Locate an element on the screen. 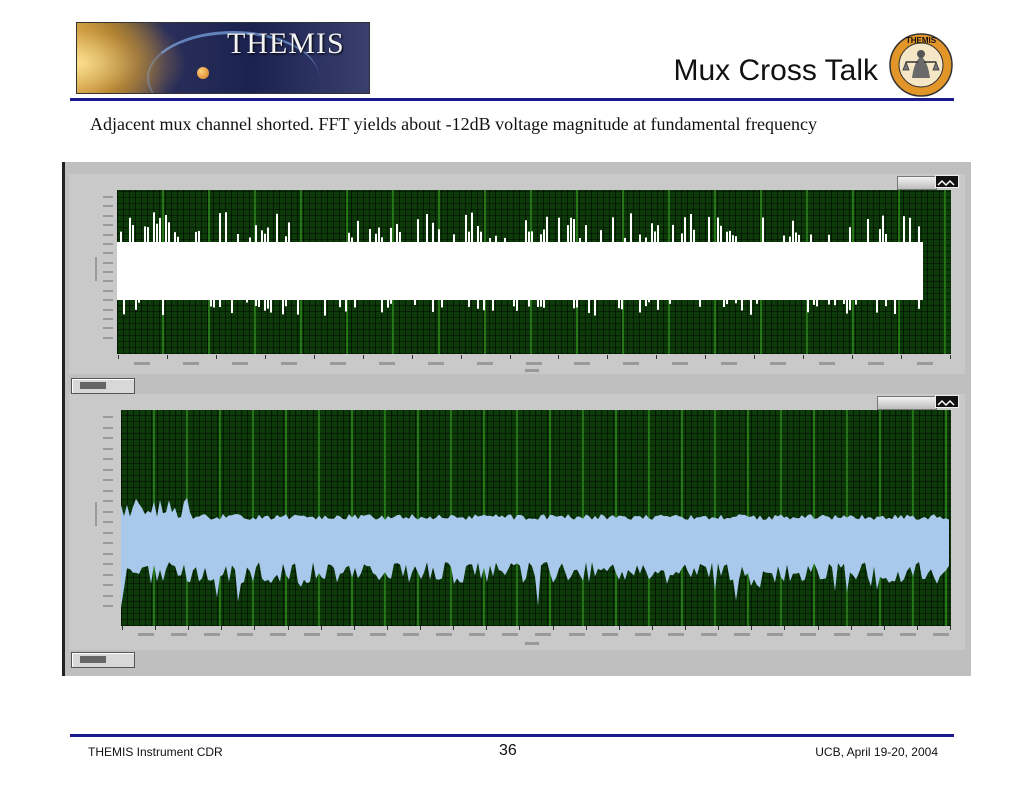 Image resolution: width=1024 pixels, height=791 pixels. earth-icon is located at coordinates (203, 73).